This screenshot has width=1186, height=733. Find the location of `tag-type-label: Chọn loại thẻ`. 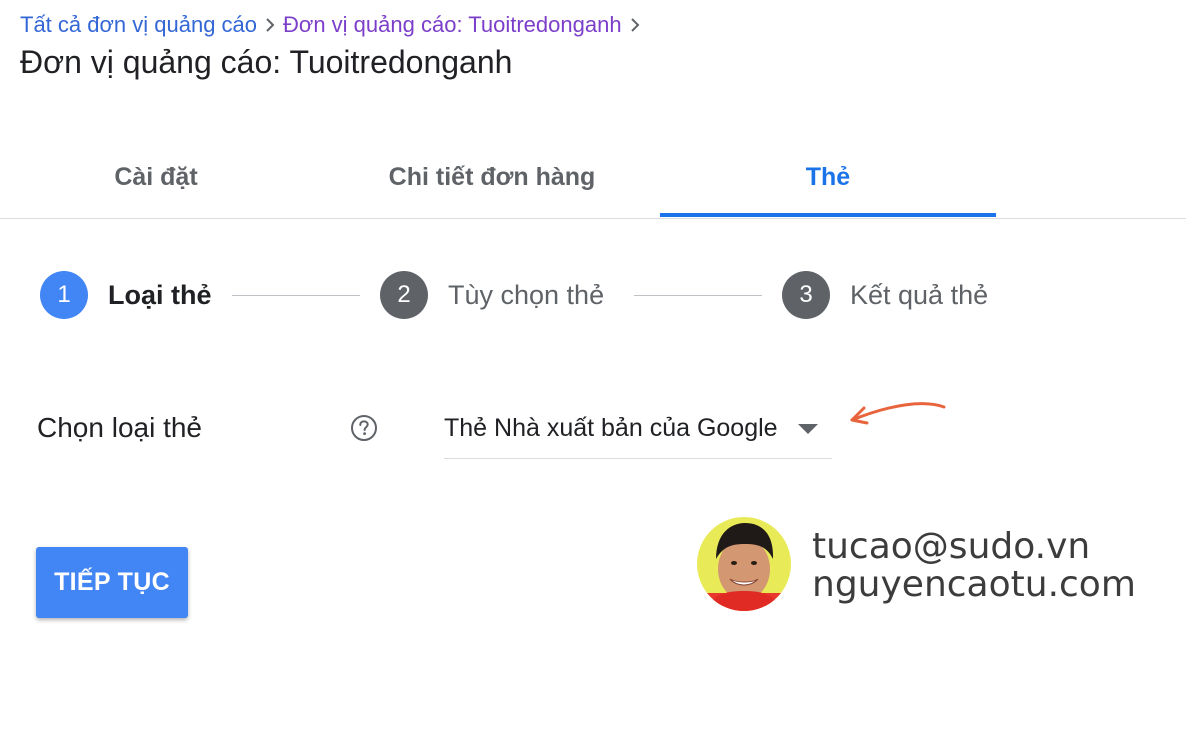

tag-type-label: Chọn loại thẻ is located at coordinates (120, 427).